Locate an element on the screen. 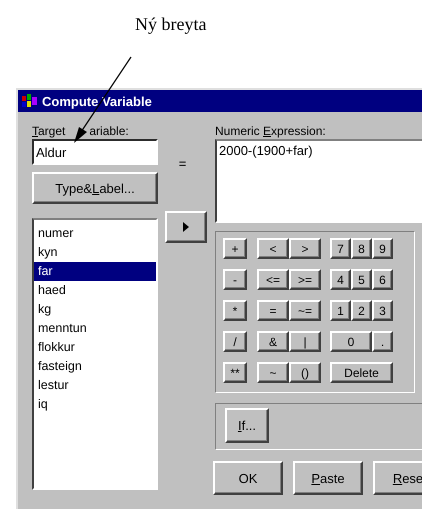 The height and width of the screenshot is (509, 422). keypad-key: 5 is located at coordinates (361, 279).